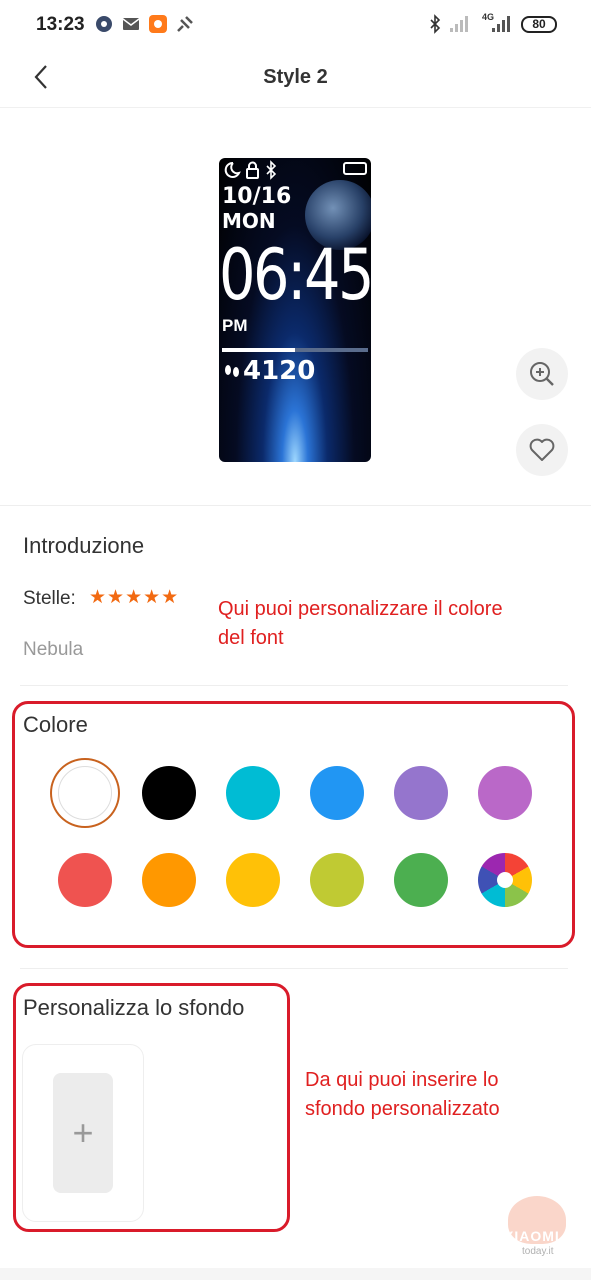 Image resolution: width=591 pixels, height=1280 pixels. I want to click on zoom-in-icon, so click(542, 374).